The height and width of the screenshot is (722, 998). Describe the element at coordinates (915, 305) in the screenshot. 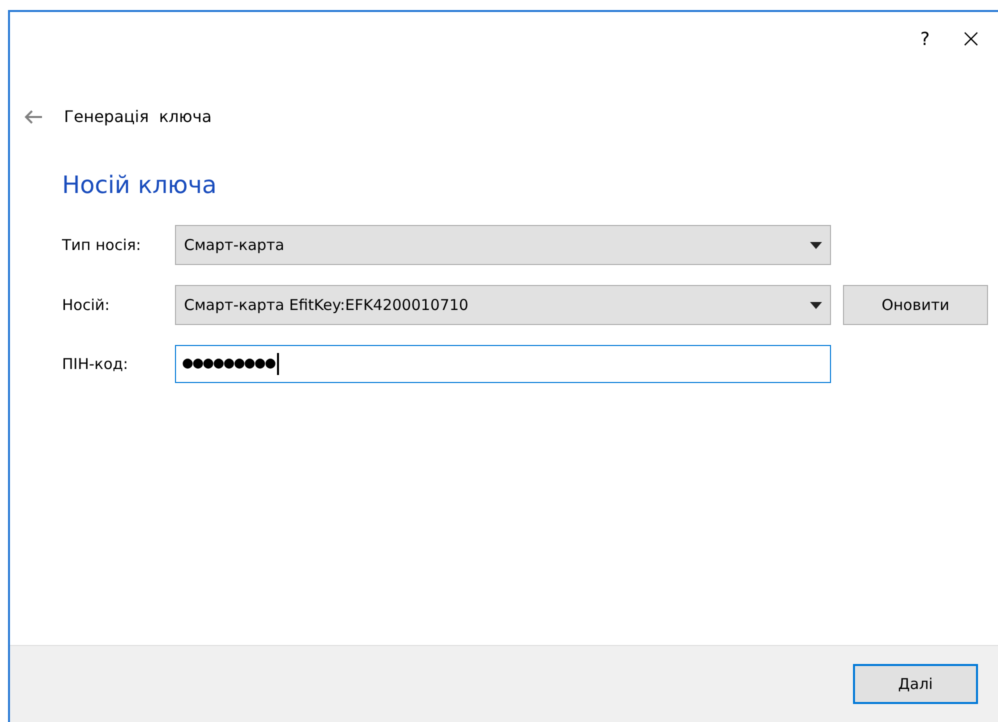

I see `refresh-button: Оновити` at that location.